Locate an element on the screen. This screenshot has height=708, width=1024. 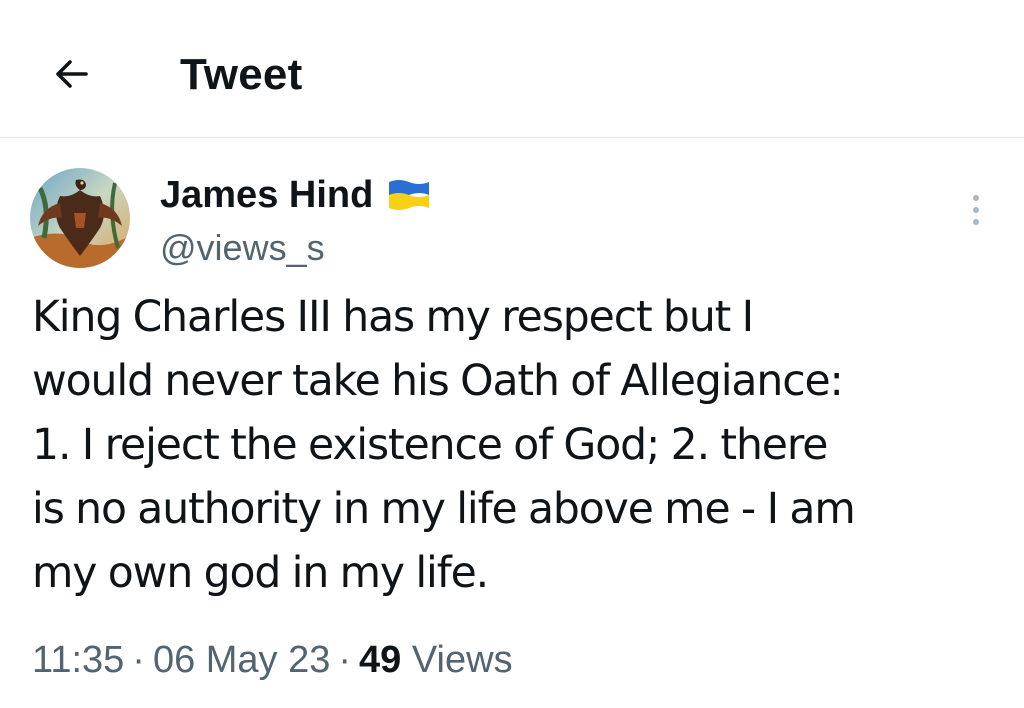
back-button is located at coordinates (72, 74).